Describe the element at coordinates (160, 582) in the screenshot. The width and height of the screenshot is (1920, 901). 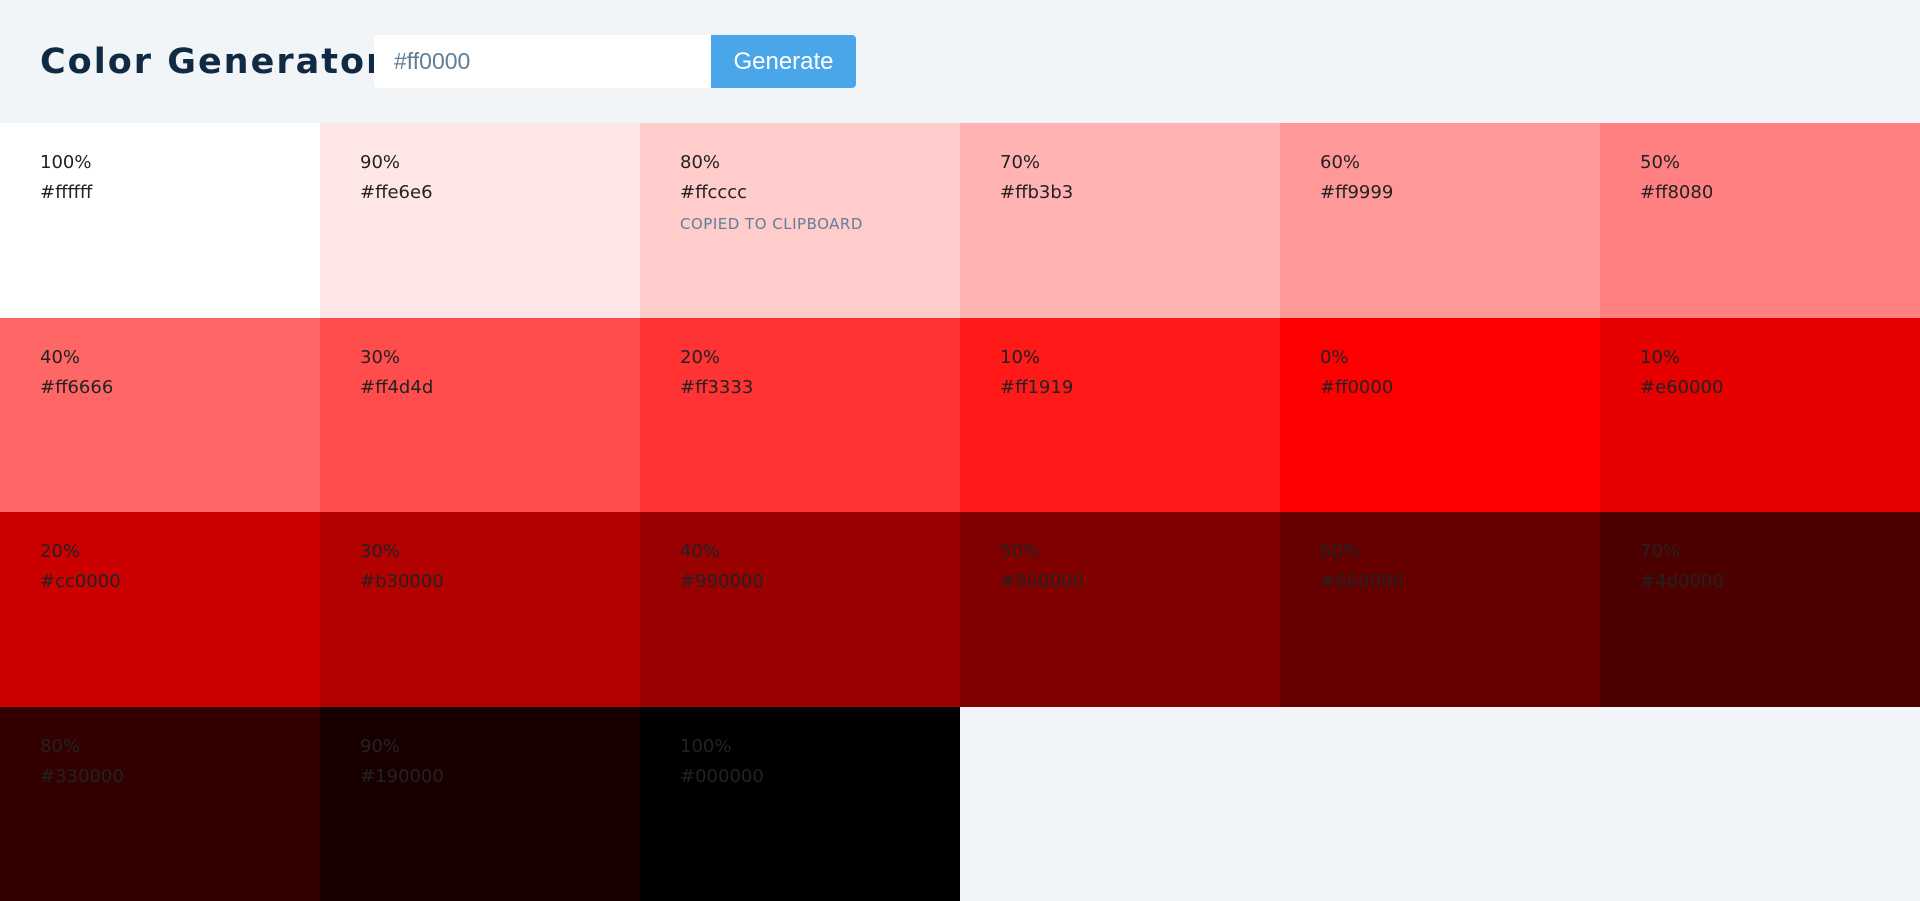
I see `swatch-hex-value: #cc0000` at that location.